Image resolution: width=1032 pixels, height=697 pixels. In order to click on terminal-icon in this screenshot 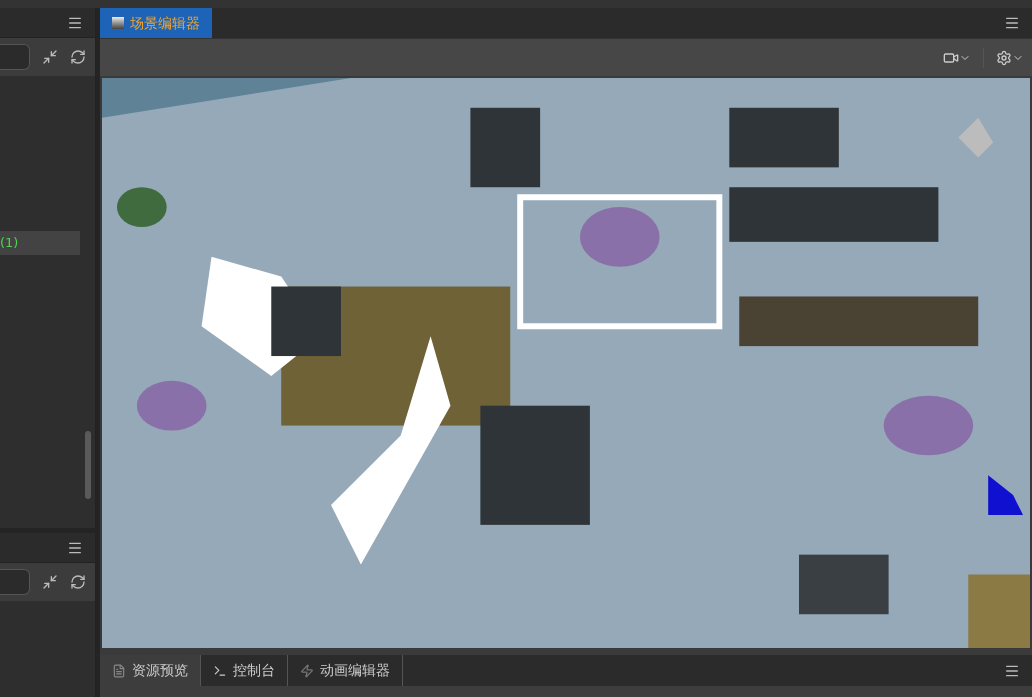, I will do `click(220, 670)`.